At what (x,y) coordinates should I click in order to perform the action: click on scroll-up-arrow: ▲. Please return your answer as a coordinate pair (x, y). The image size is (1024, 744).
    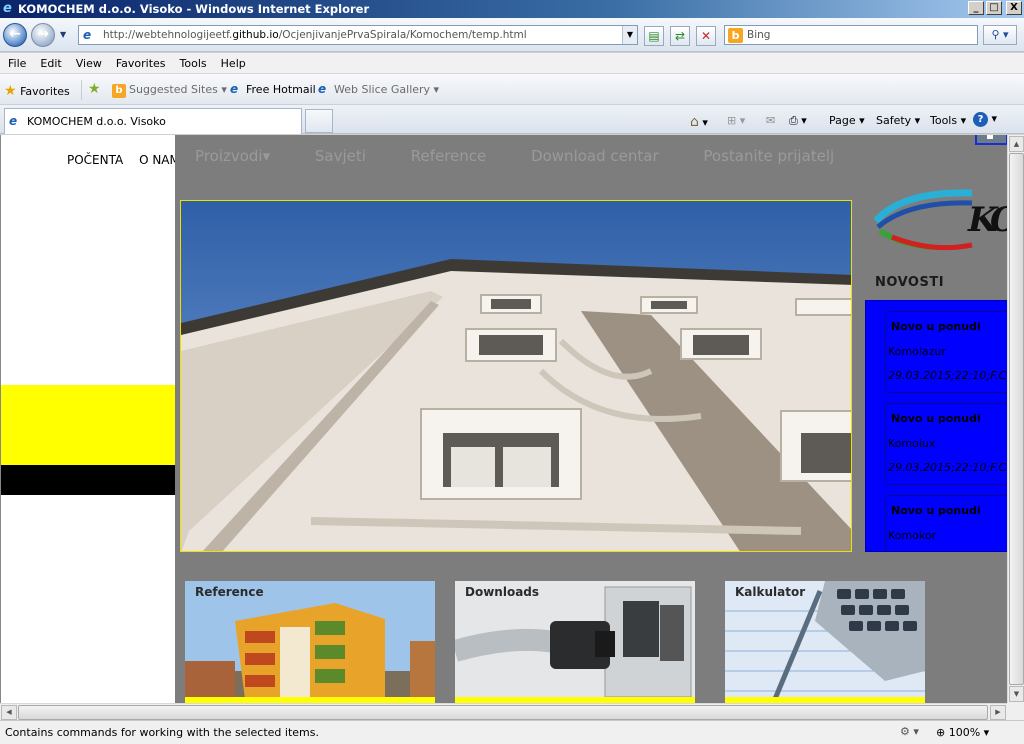
    Looking at the image, I should click on (1016, 144).